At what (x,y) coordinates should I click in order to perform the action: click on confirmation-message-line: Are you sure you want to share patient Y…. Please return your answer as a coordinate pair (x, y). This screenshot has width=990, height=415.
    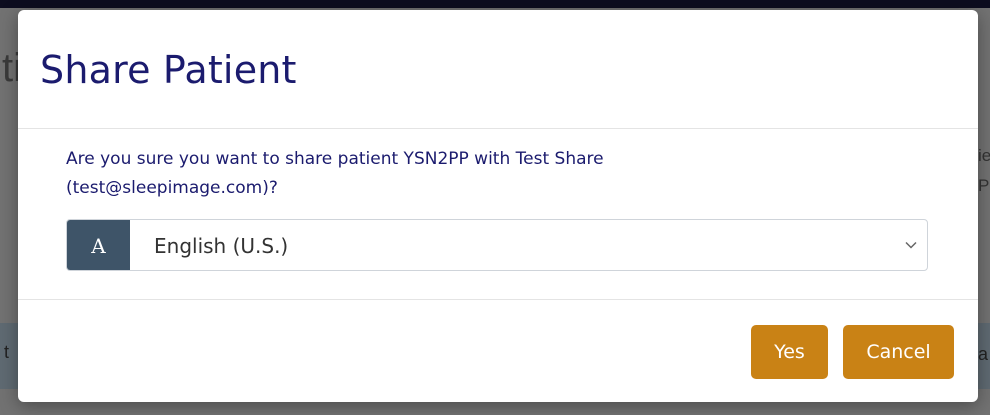
    Looking at the image, I should click on (335, 159).